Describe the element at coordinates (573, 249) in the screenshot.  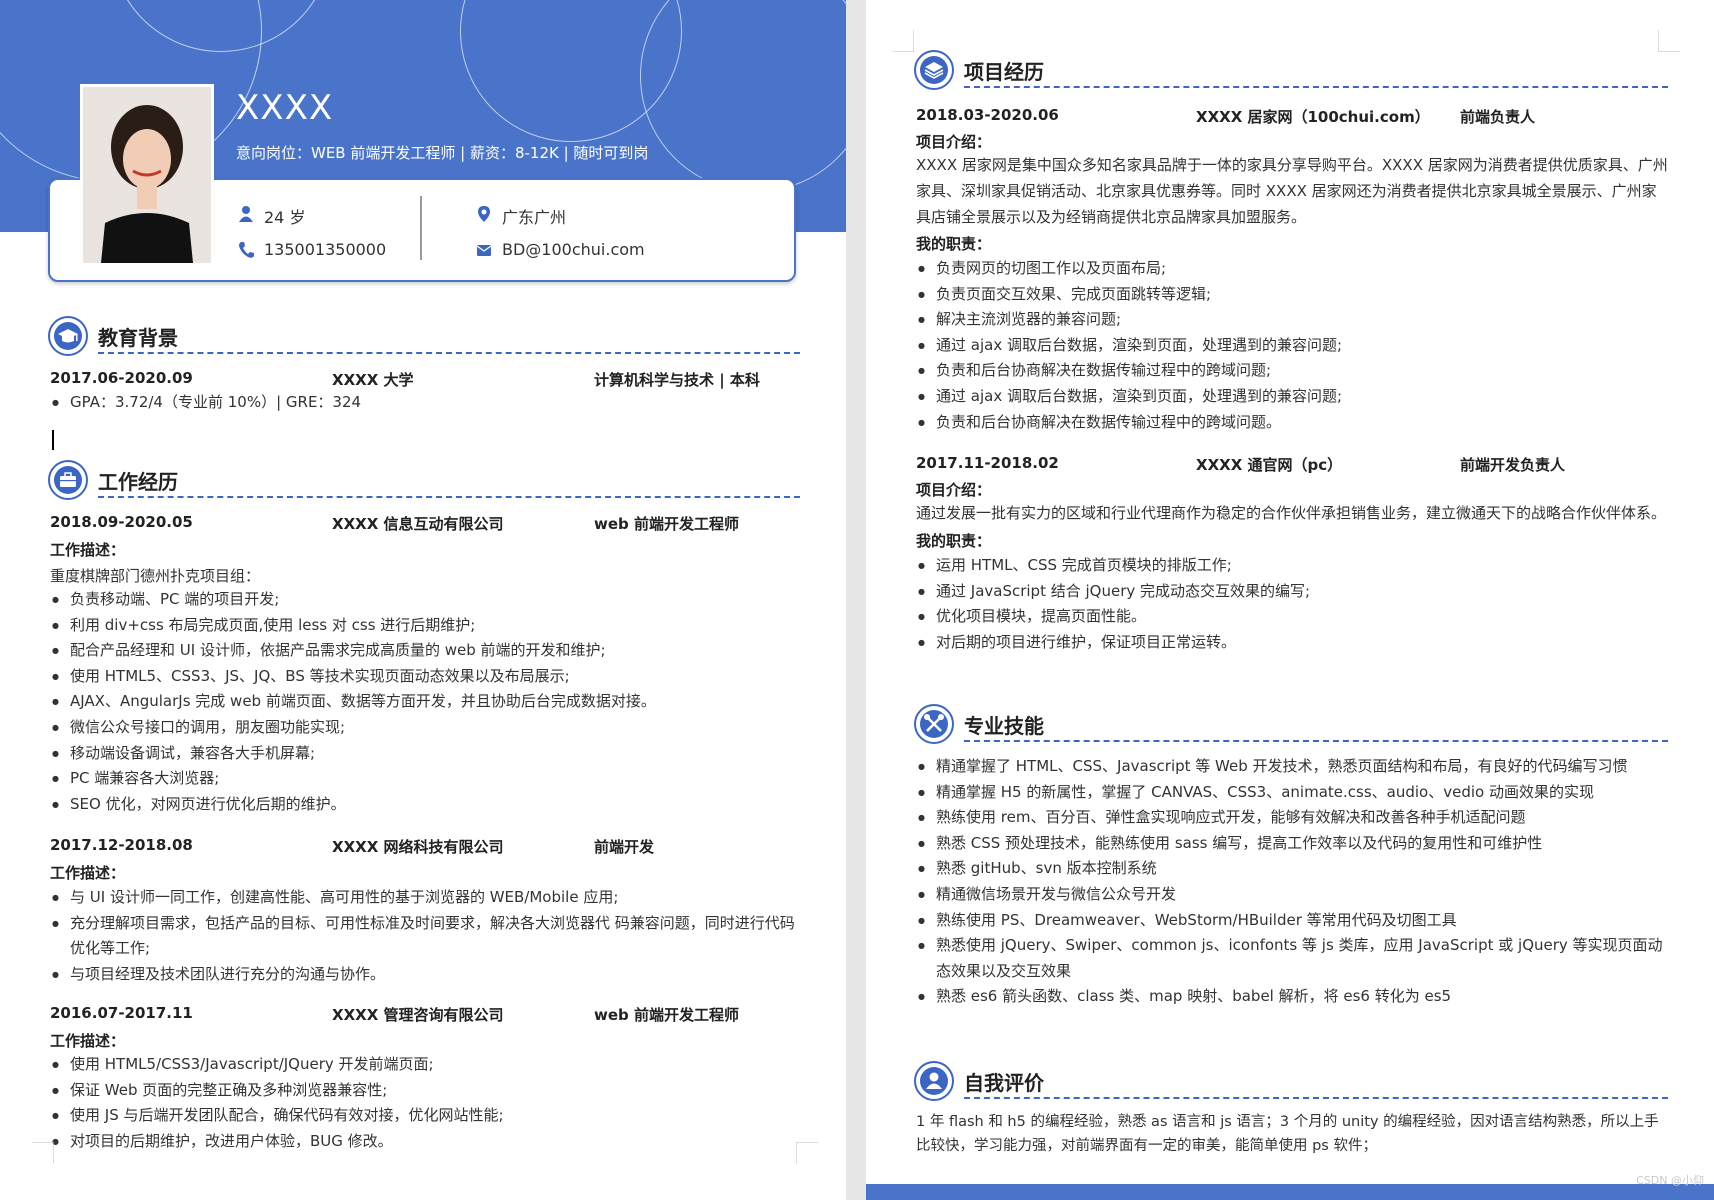
I see `email-text: BD@100chui.com` at that location.